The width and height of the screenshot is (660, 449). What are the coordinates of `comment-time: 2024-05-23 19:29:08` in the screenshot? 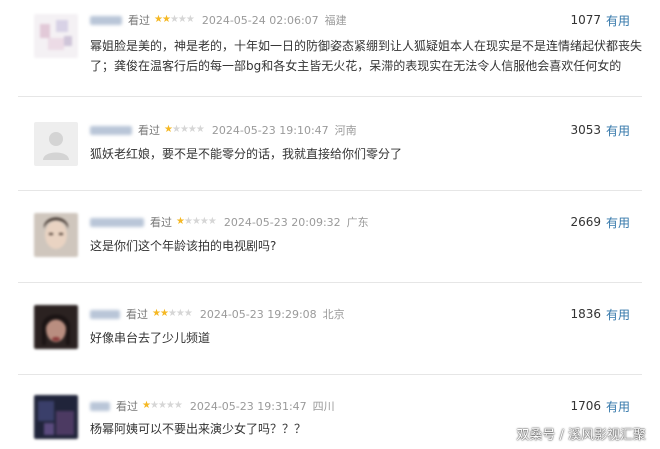 It's located at (258, 314).